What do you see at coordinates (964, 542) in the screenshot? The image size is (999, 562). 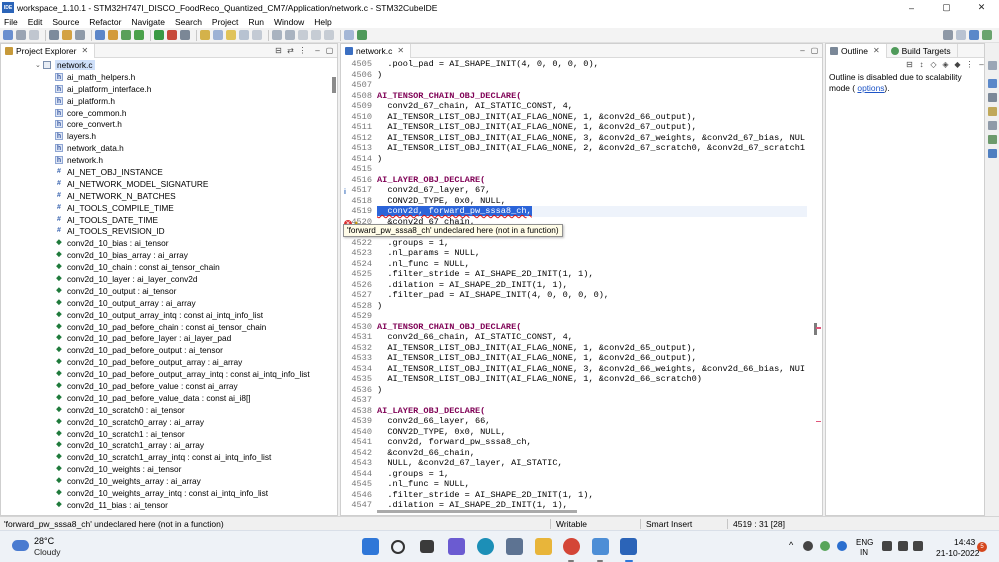 I see `clock-time: 14:43` at bounding box center [964, 542].